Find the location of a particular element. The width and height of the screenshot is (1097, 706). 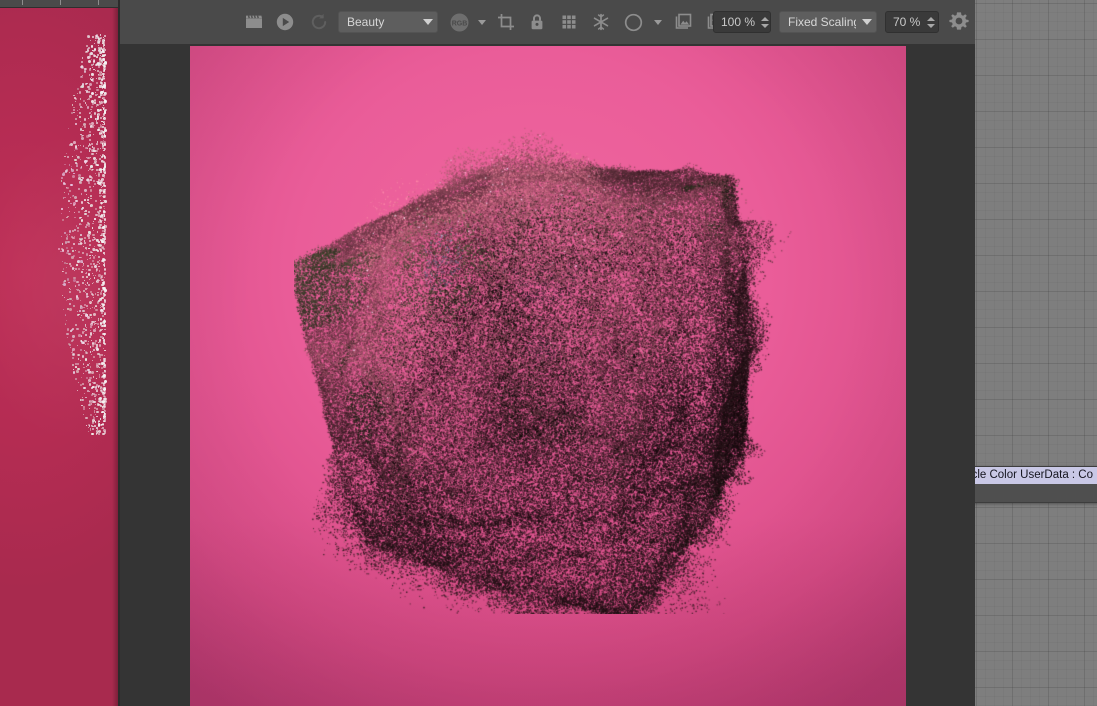

start-render-button is located at coordinates (285, 22).